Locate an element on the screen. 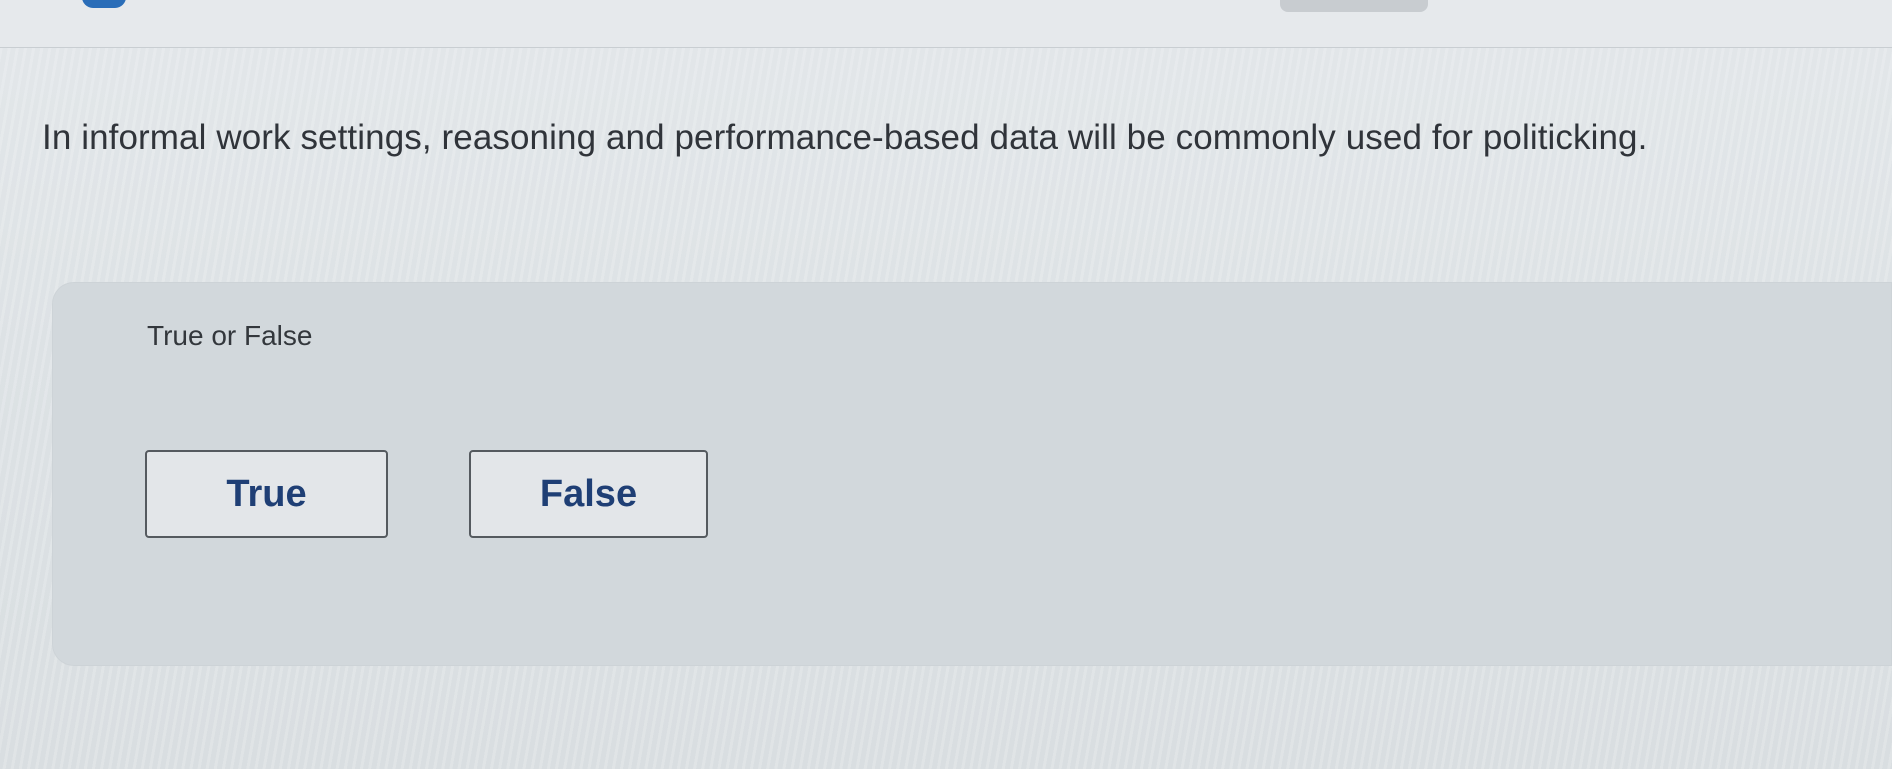  false-button: False is located at coordinates (588, 494).